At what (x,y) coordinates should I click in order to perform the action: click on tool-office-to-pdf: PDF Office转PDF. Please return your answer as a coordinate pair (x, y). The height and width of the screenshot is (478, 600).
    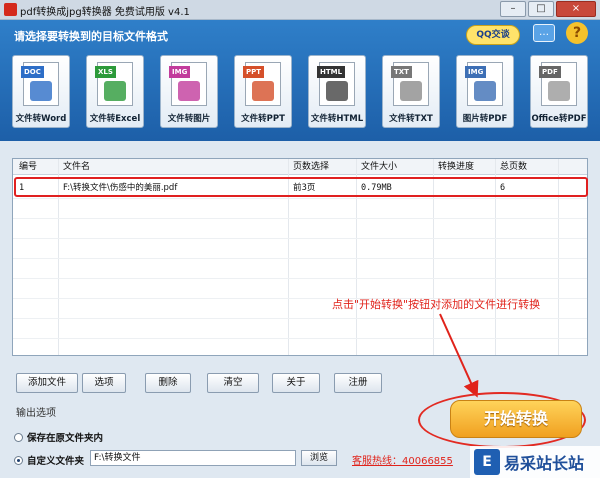
    Looking at the image, I should click on (559, 91).